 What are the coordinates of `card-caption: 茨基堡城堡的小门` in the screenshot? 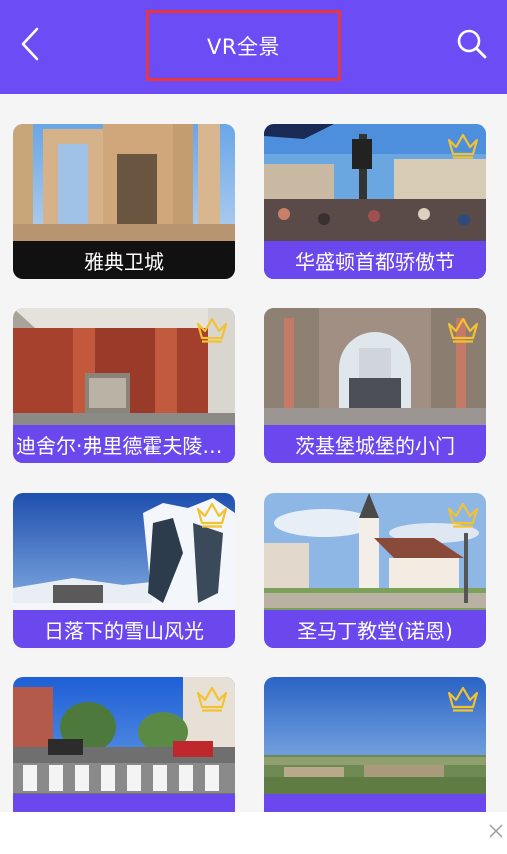 It's located at (375, 444).